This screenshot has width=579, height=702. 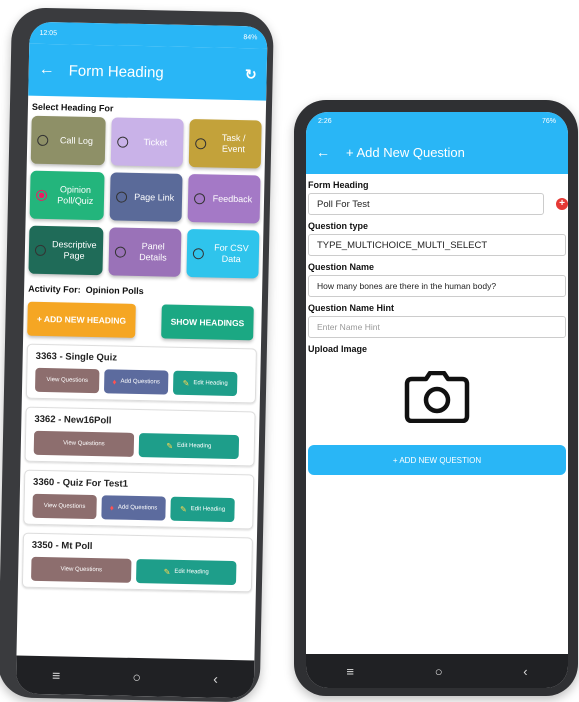 What do you see at coordinates (437, 327) in the screenshot?
I see `question-hint-field: Enter Name Hint` at bounding box center [437, 327].